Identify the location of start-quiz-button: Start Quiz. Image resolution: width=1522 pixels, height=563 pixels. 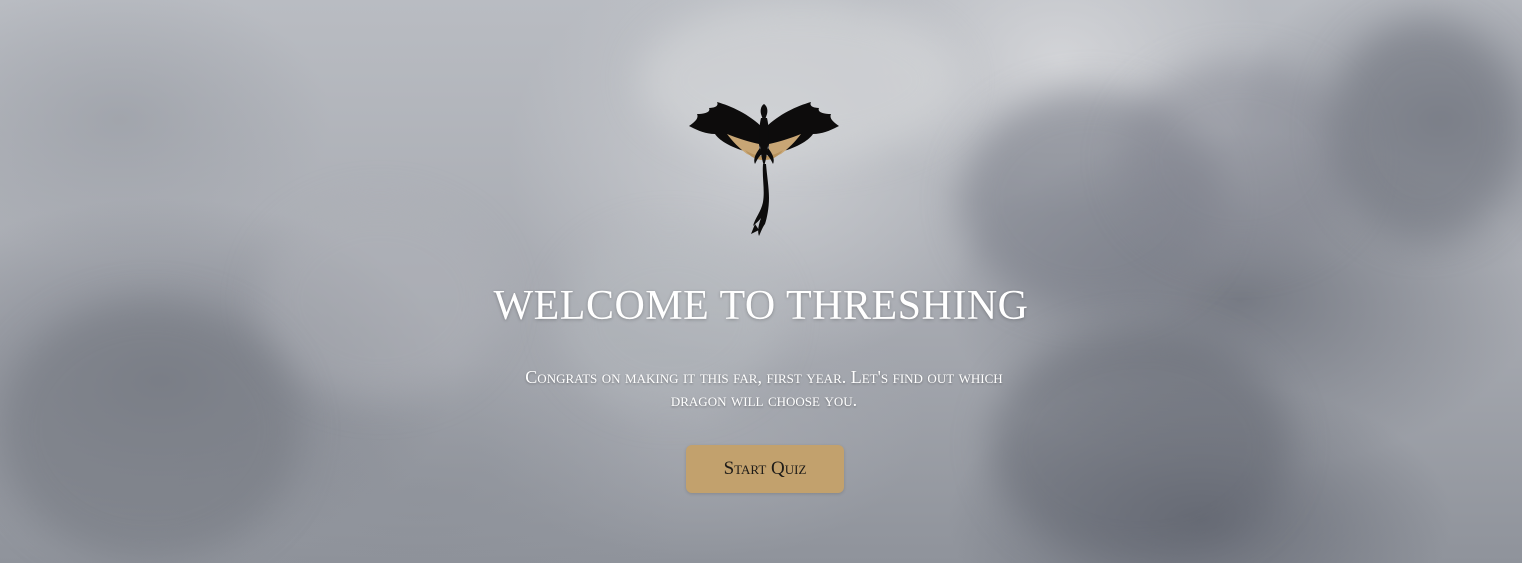
(765, 469).